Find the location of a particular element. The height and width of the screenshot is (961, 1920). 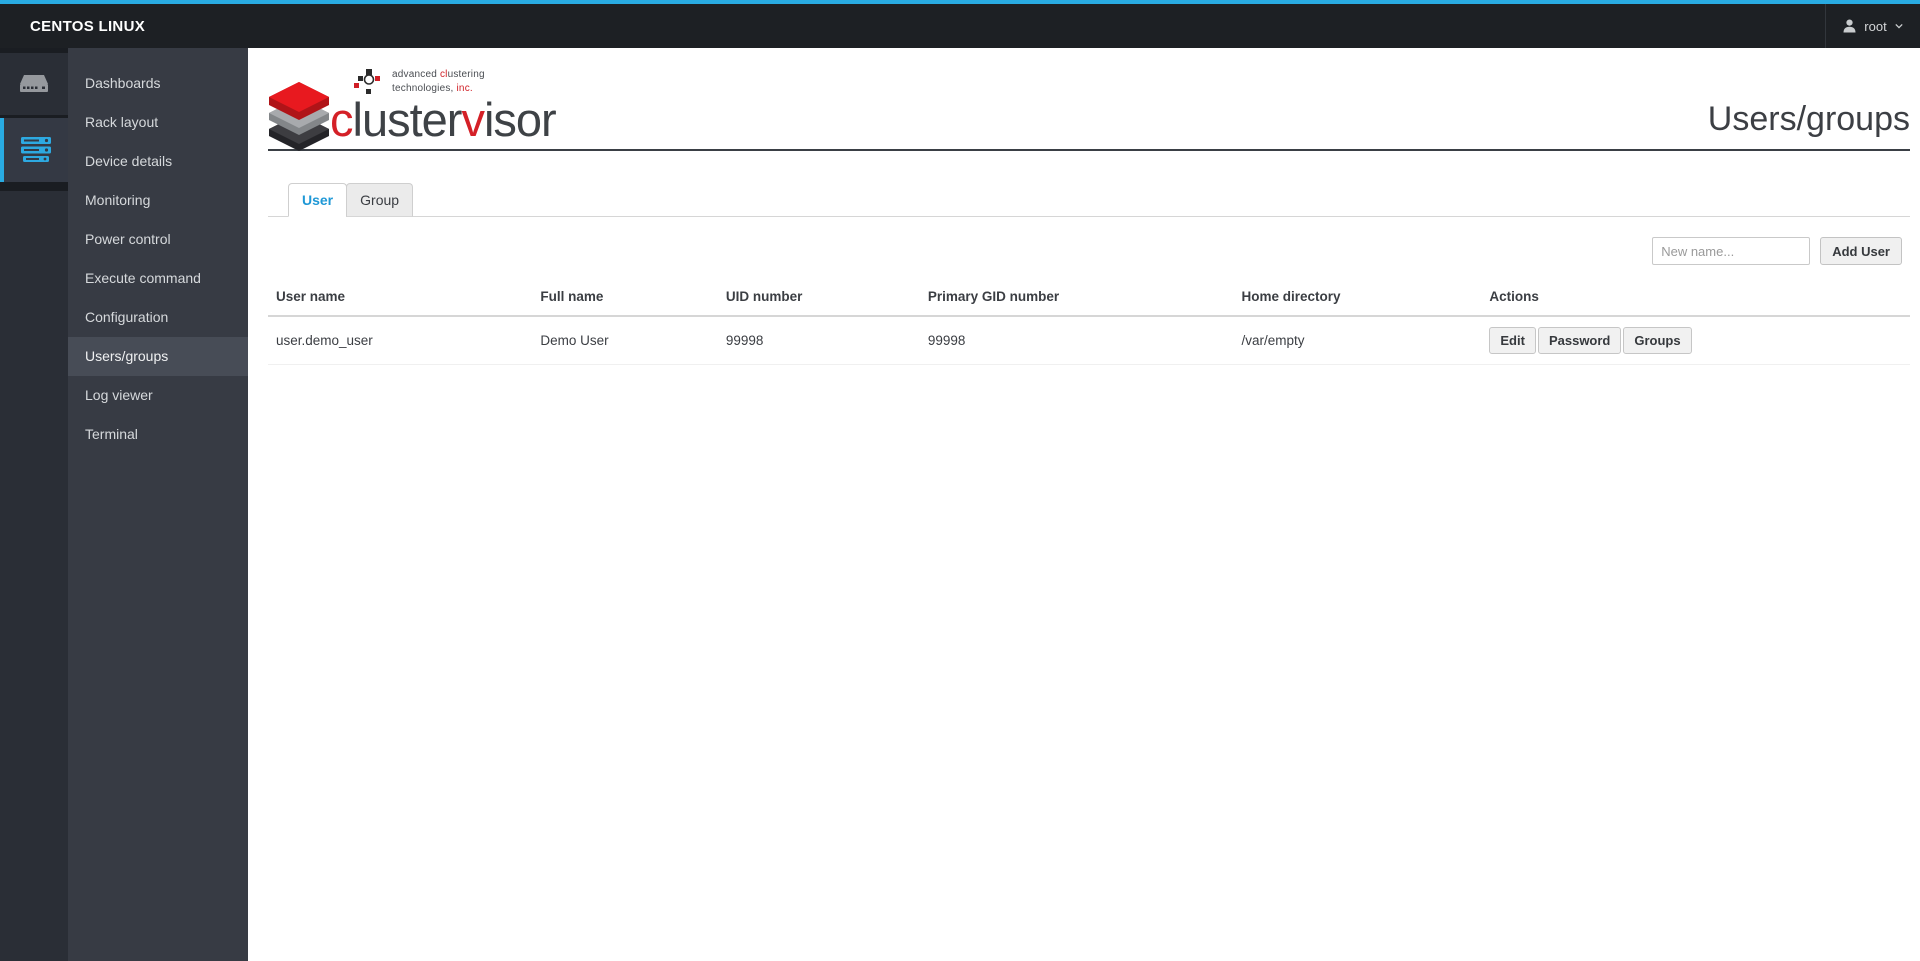

top-bar: CENTOS LINUX root is located at coordinates (960, 24).